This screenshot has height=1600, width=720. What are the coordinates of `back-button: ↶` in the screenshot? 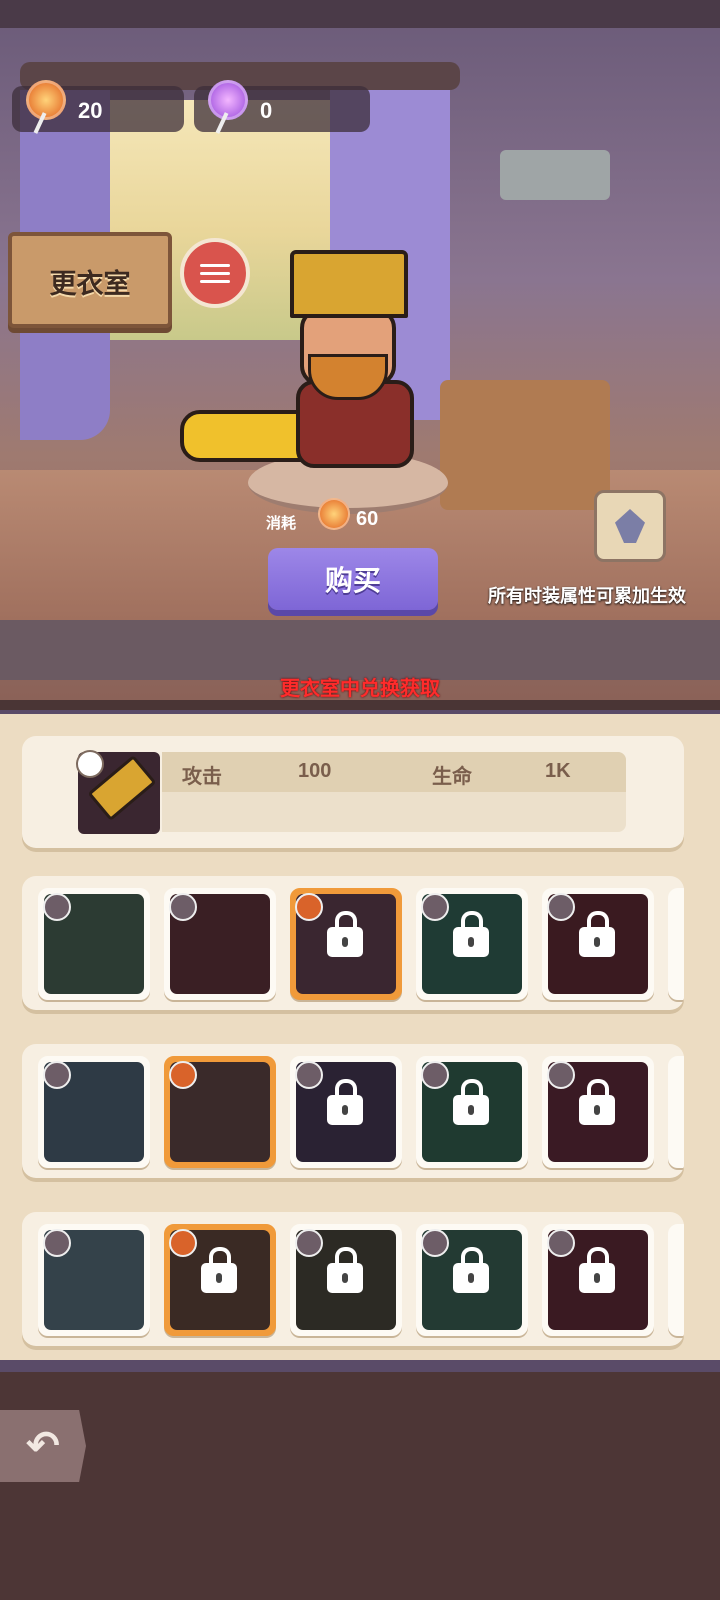 It's located at (43, 1446).